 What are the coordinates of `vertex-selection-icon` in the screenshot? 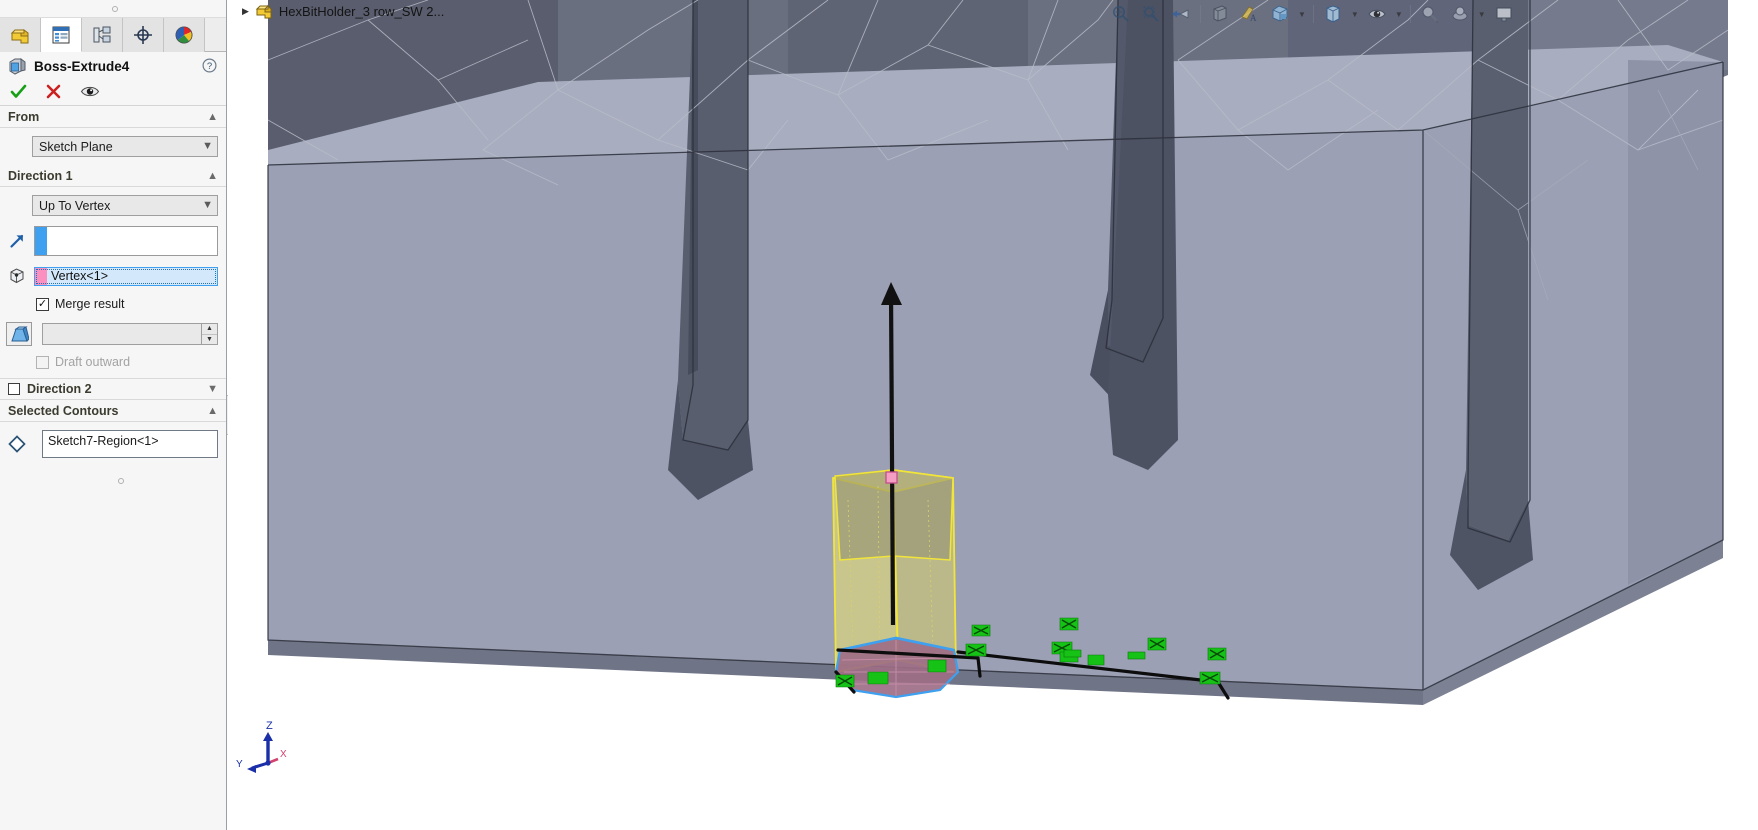 It's located at (17, 276).